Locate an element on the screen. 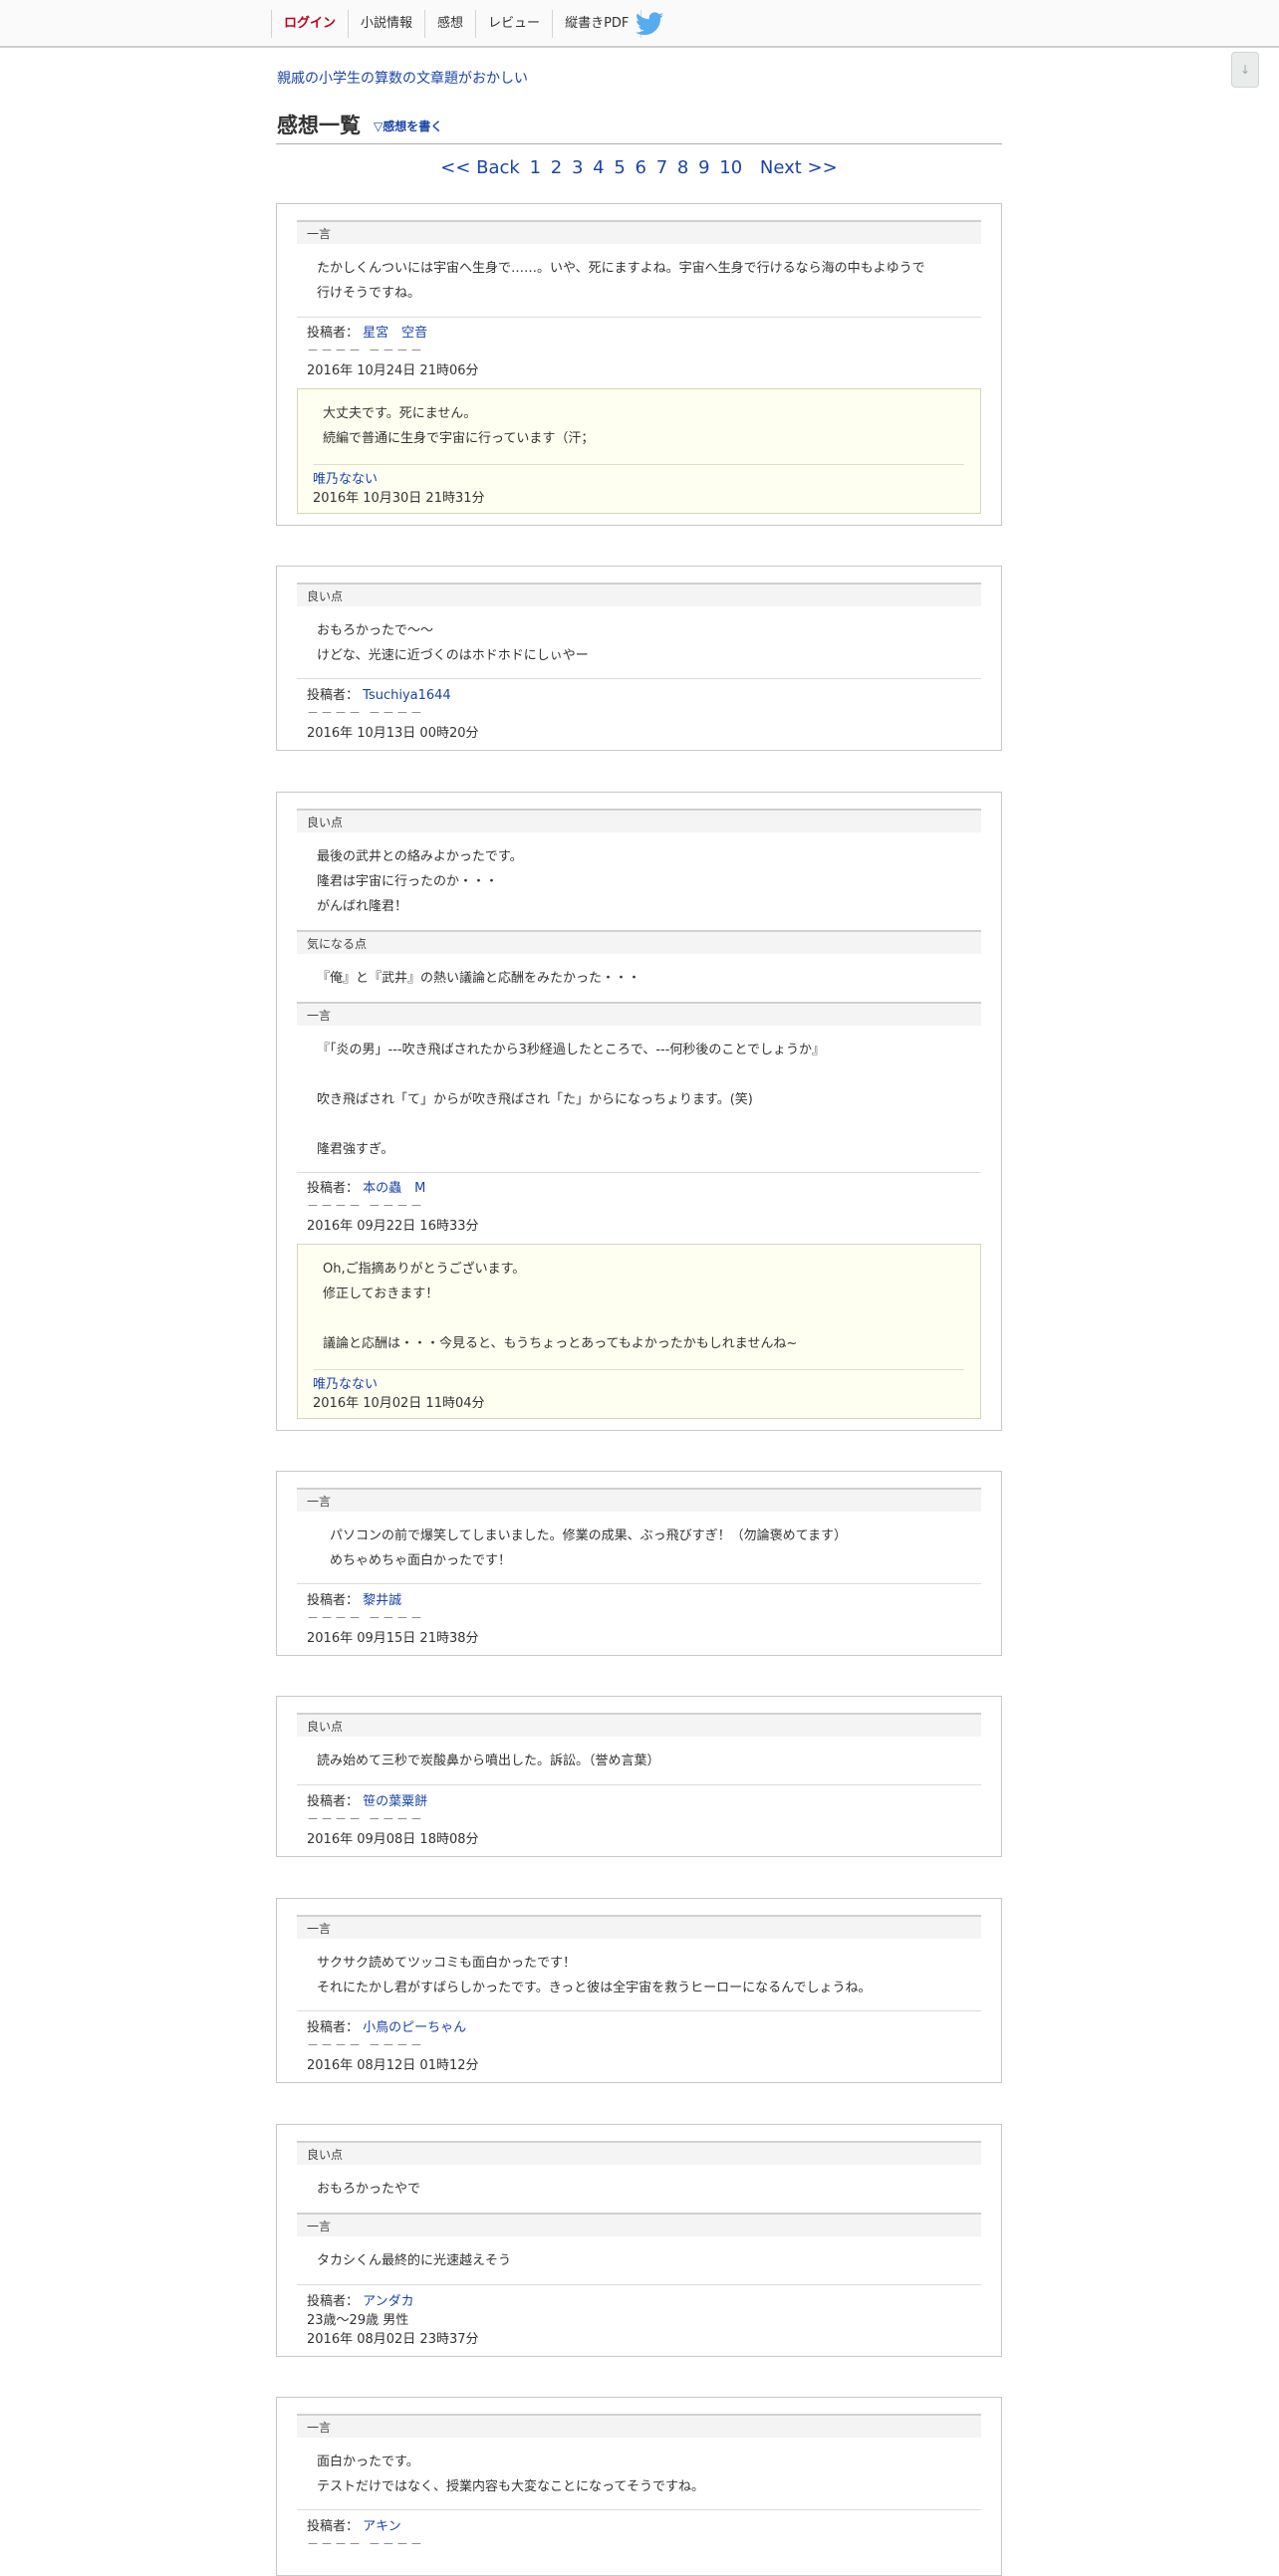 This screenshot has height=2576, width=1279. top-navigation-bar: ログイン 小説情報 感想 レビュー 縦書きPDF is located at coordinates (639, 24).